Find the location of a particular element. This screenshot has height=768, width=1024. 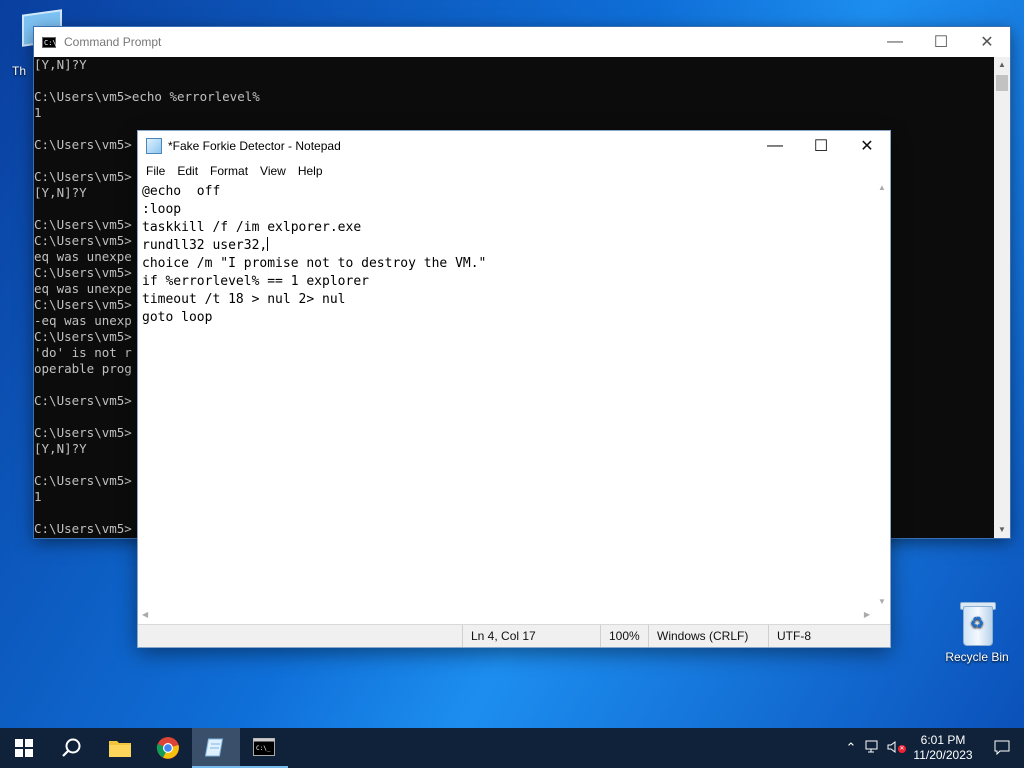

chrome-button is located at coordinates (168, 748).